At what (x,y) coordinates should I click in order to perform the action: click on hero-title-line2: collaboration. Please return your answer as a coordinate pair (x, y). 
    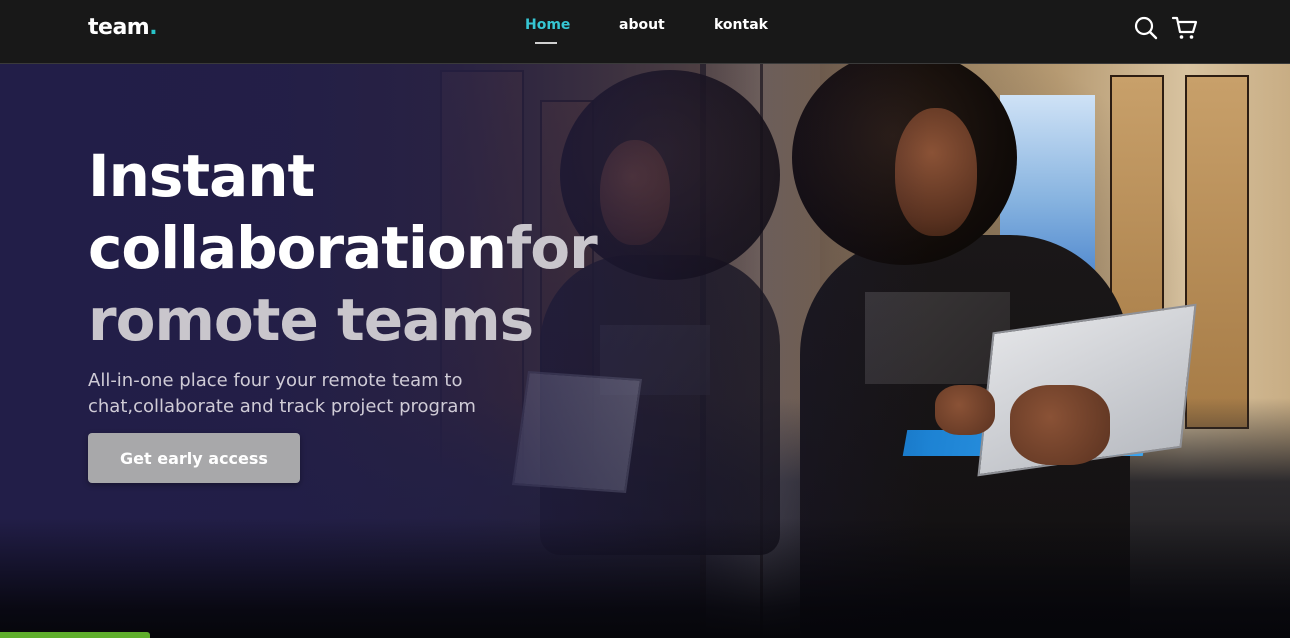
    Looking at the image, I should click on (297, 248).